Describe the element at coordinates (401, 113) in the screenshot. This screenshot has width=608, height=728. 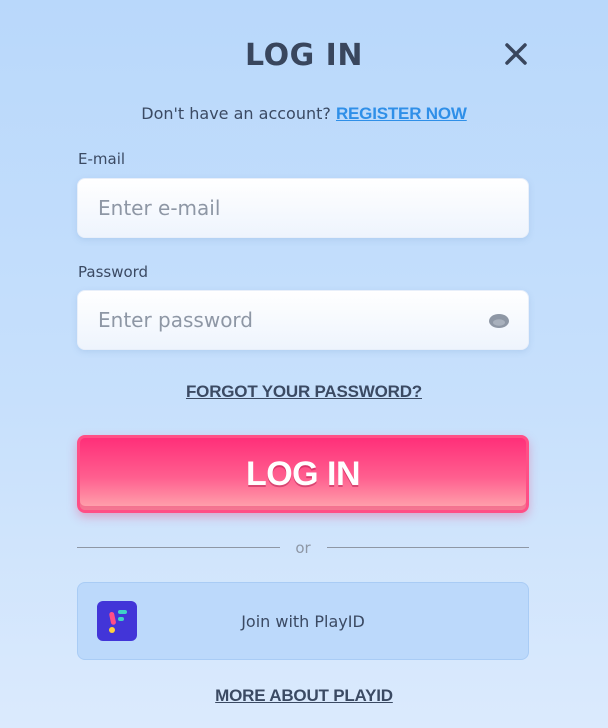
I see `register-link: REGISTER NOW` at that location.